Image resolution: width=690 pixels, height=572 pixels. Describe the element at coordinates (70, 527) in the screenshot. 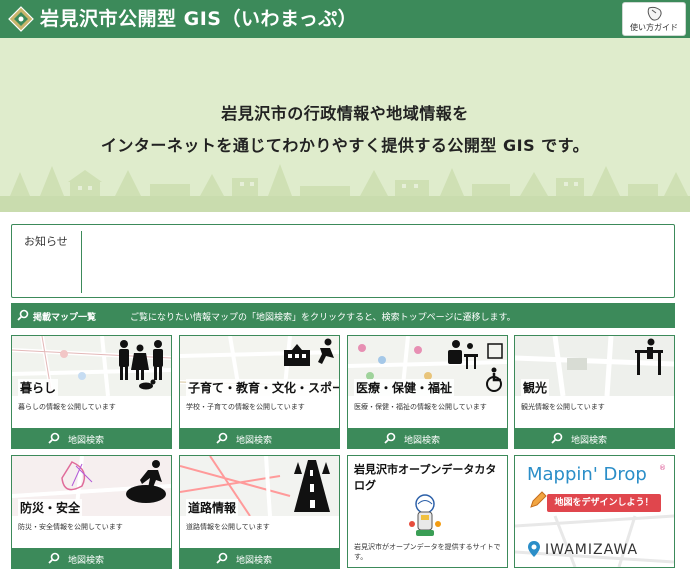

I see `card-description: 防災・安全情報を公開しています` at that location.